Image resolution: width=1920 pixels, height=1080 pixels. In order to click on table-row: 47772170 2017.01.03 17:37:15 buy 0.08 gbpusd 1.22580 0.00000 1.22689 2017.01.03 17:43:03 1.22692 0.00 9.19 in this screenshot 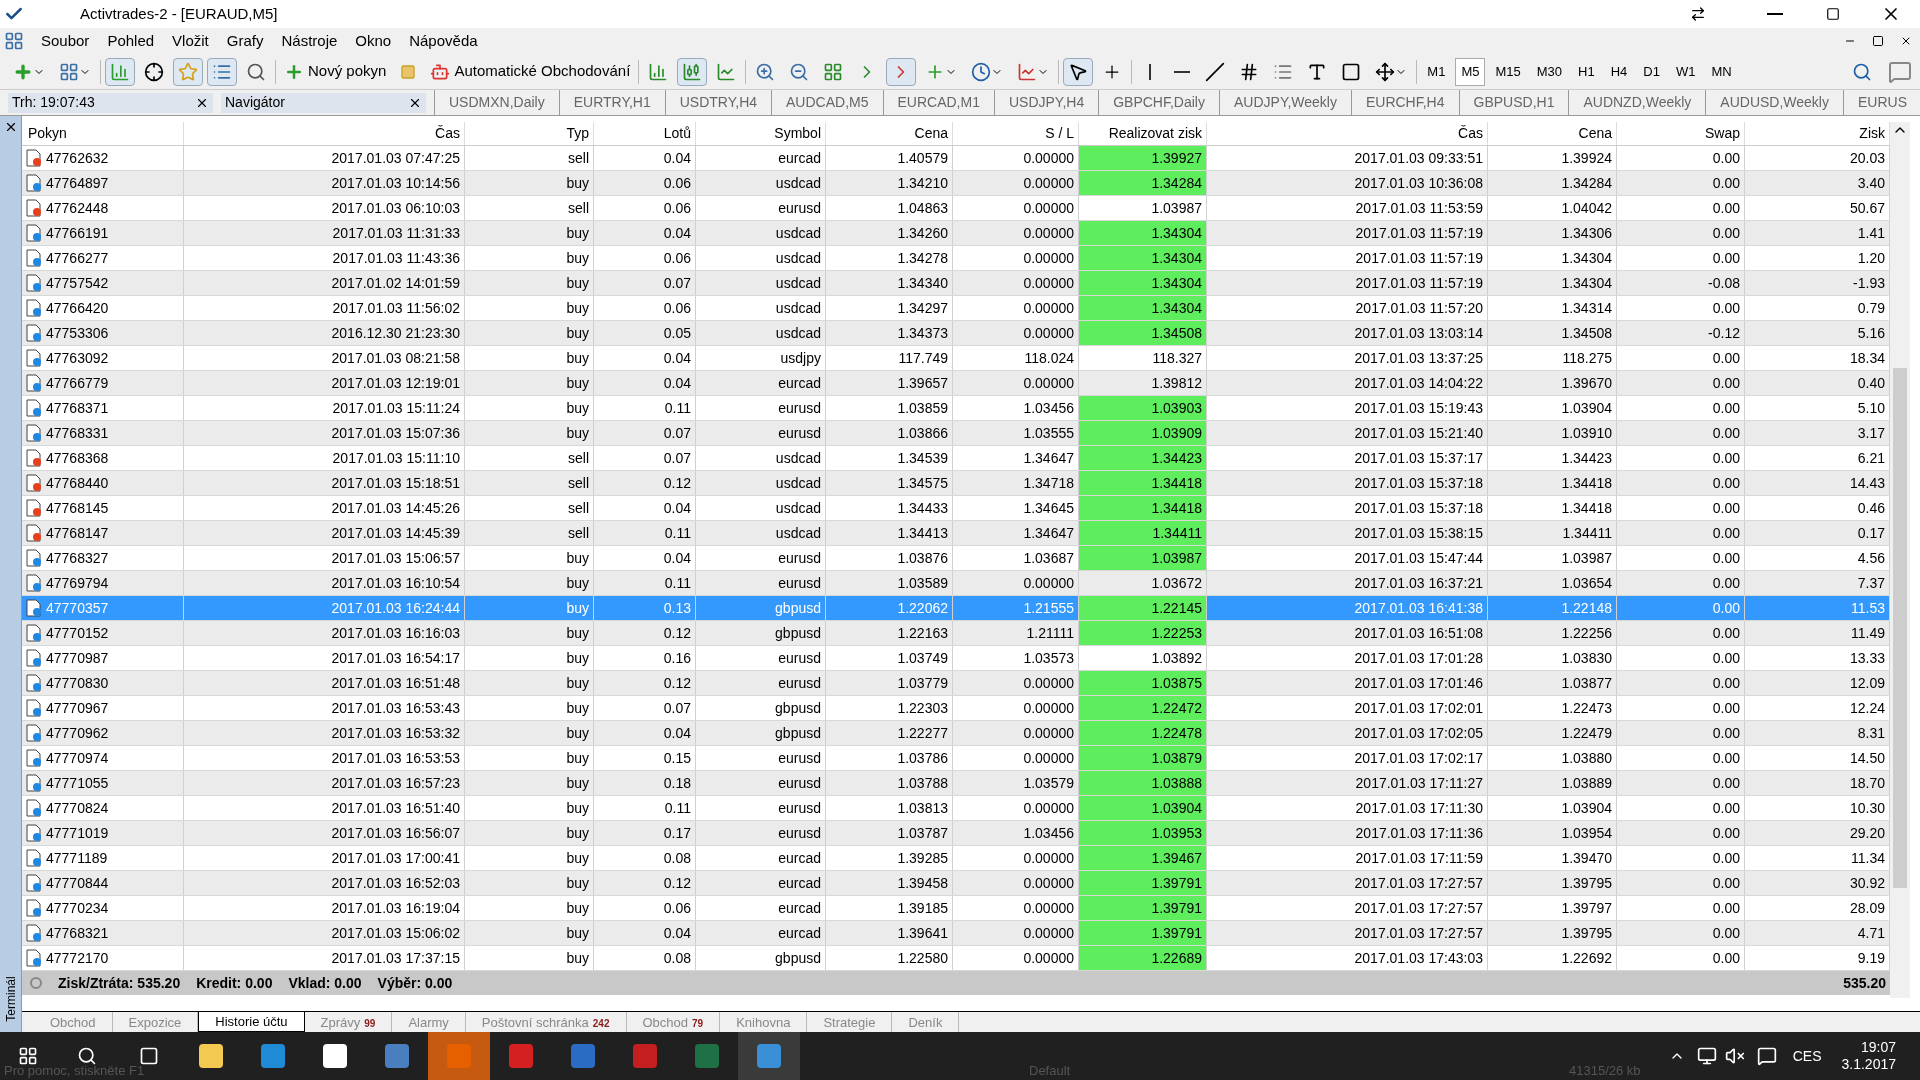, I will do `click(956, 958)`.